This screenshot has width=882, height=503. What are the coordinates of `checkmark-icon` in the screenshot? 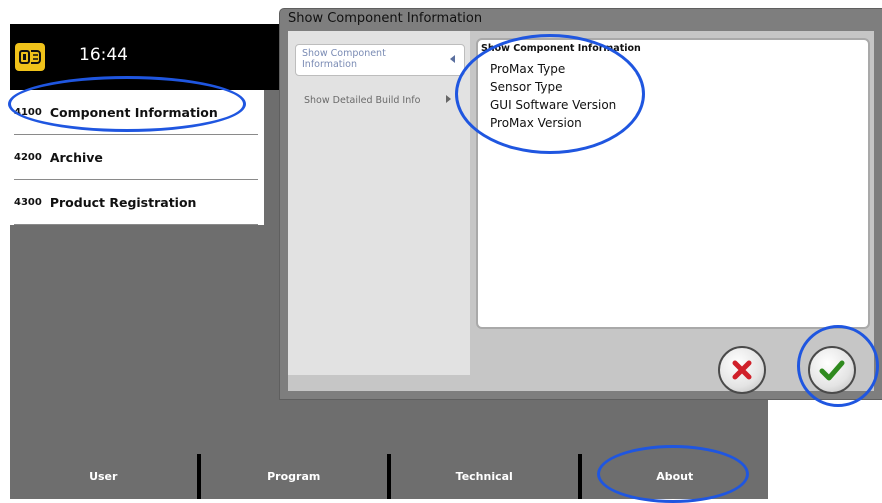 It's located at (832, 370).